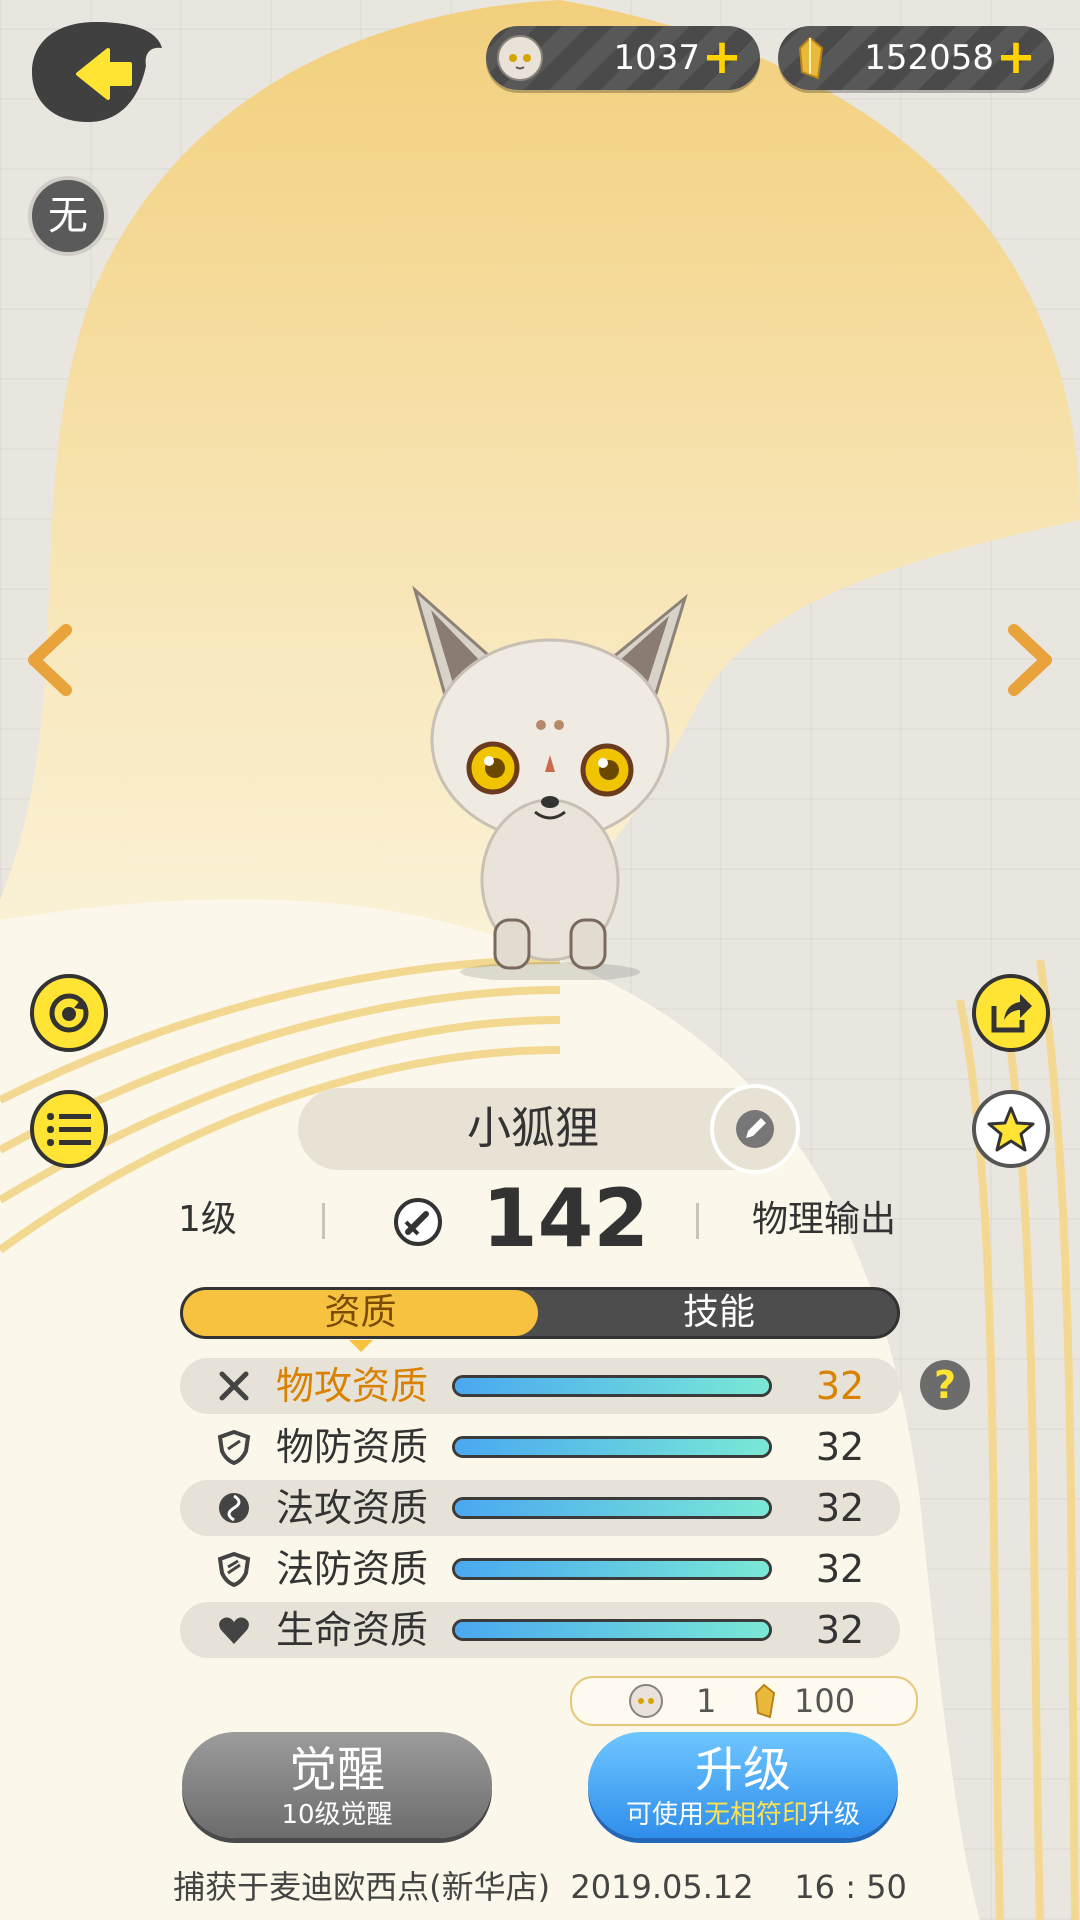 The height and width of the screenshot is (1920, 1080). Describe the element at coordinates (706, 1701) in the screenshot. I see `pet-cost-value: 1` at that location.